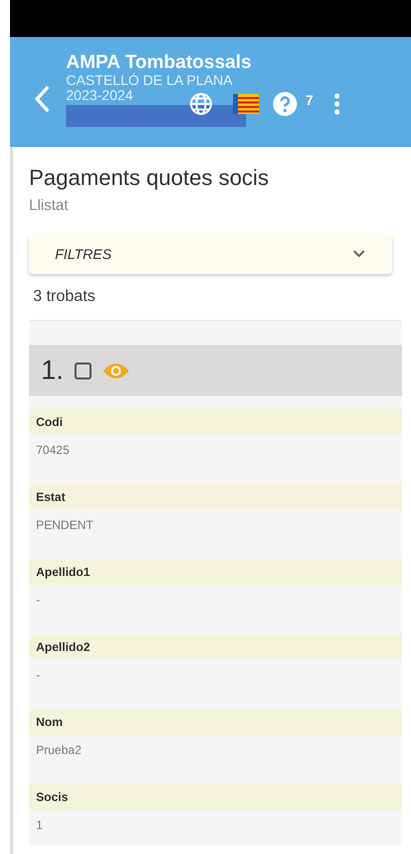 The width and height of the screenshot is (411, 854). Describe the element at coordinates (52, 450) in the screenshot. I see `field-value: 70425` at that location.